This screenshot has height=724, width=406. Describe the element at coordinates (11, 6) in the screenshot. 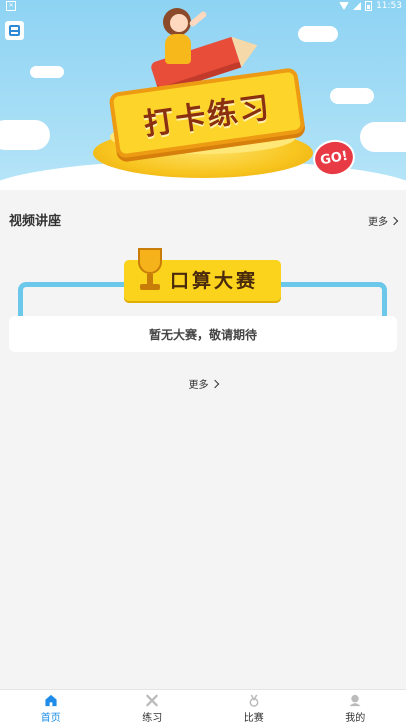

I see `notification-icon: ✕` at that location.